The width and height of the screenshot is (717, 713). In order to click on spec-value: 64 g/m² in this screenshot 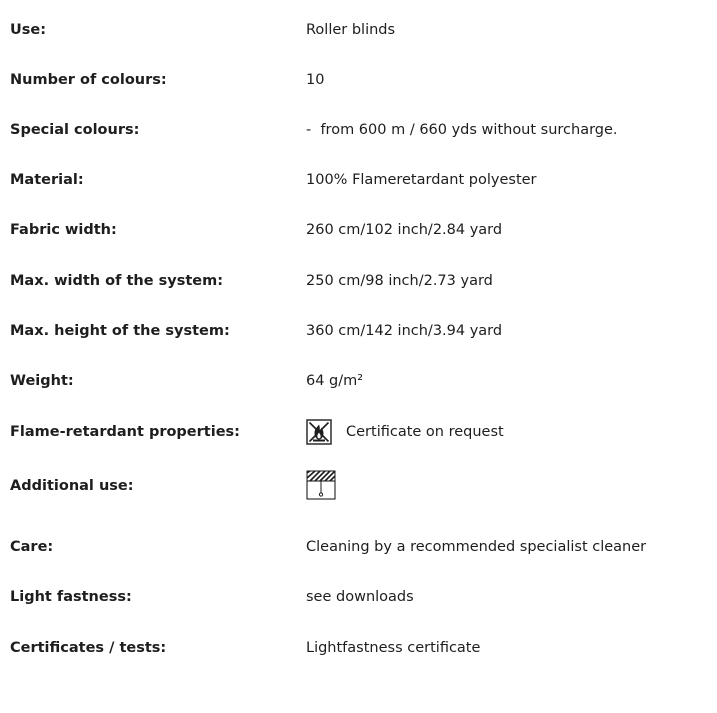, I will do `click(334, 381)`.